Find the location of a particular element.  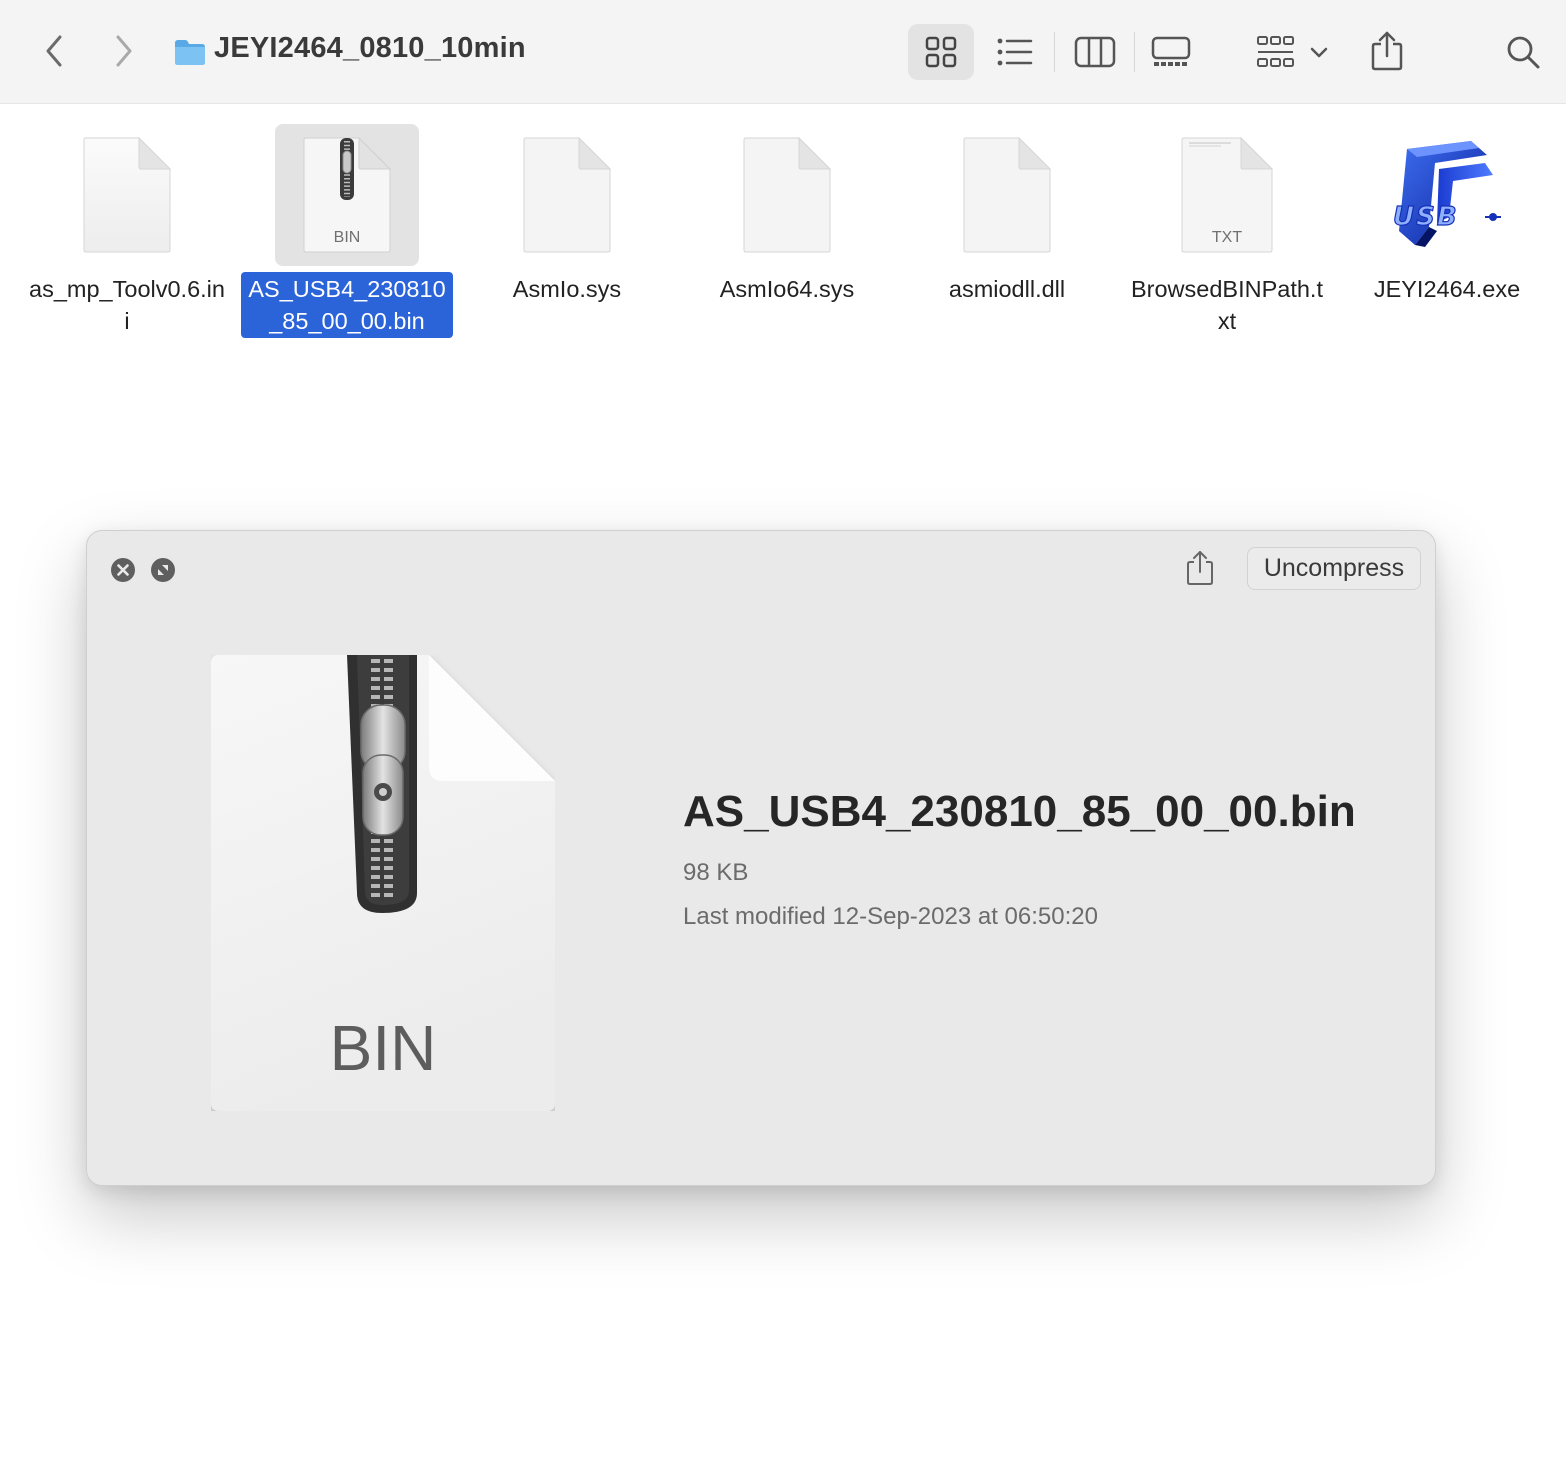

window-title: JEYI2464_0810_10min is located at coordinates (370, 48).